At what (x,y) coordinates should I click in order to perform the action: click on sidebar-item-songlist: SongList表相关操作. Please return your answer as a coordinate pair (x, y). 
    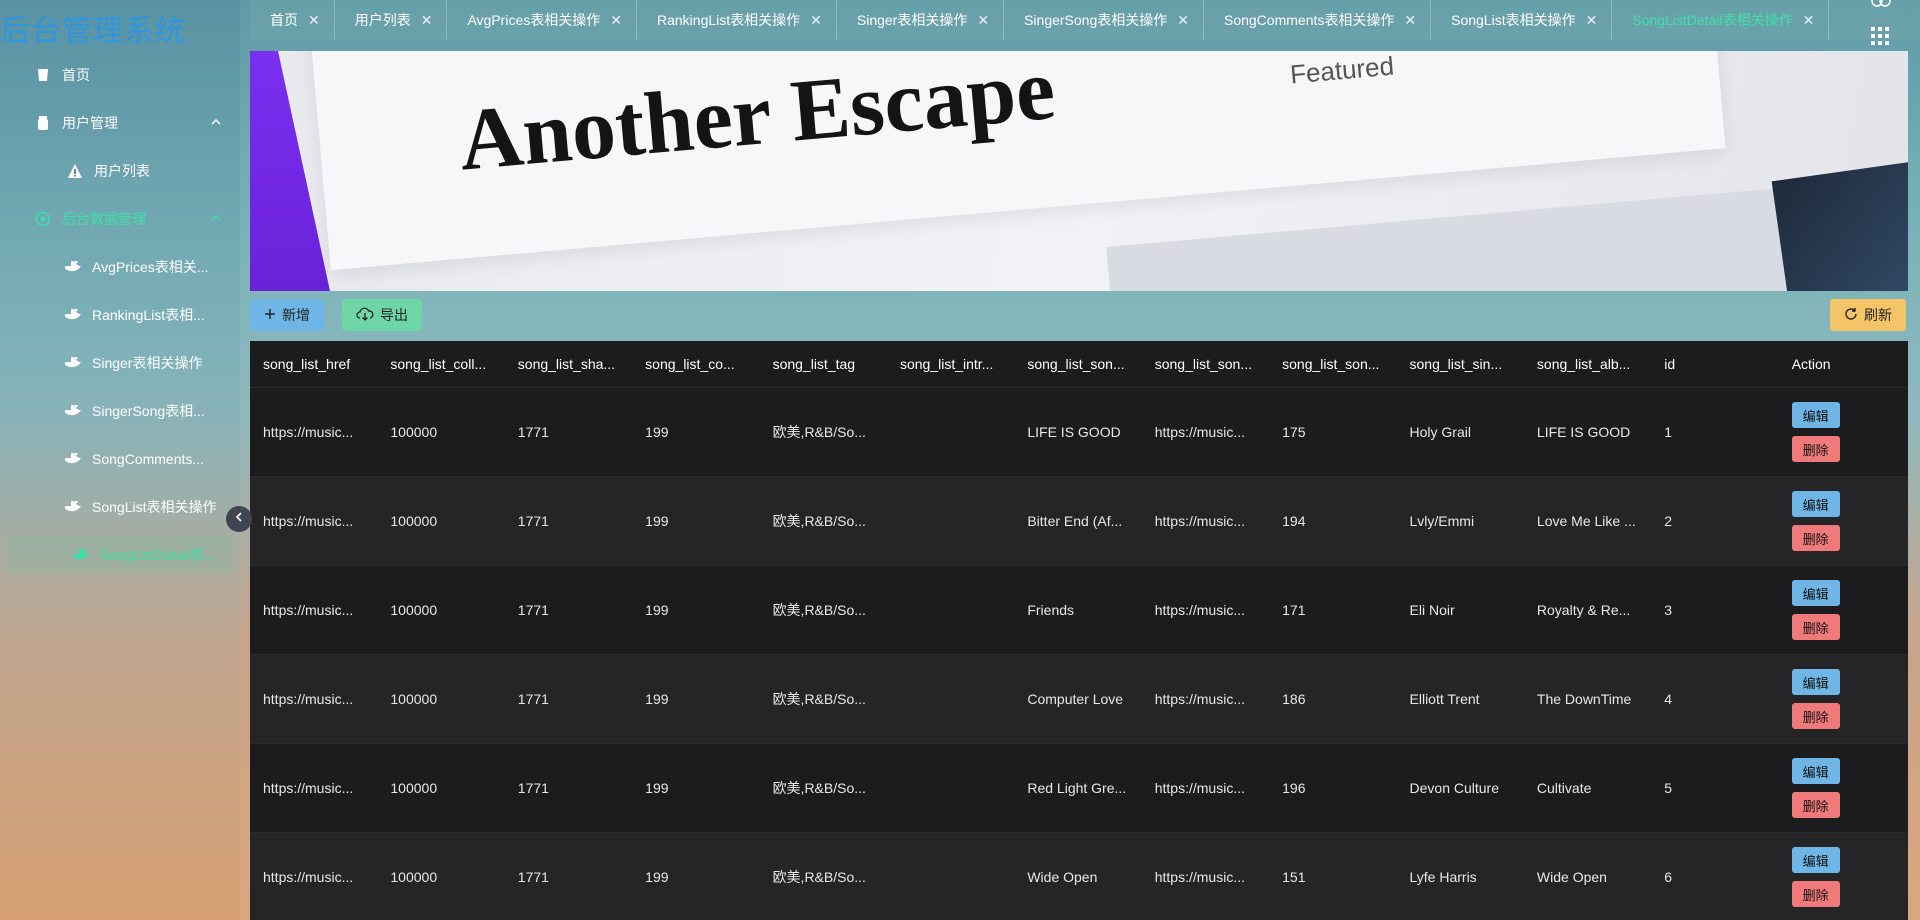
    Looking at the image, I should click on (116, 507).